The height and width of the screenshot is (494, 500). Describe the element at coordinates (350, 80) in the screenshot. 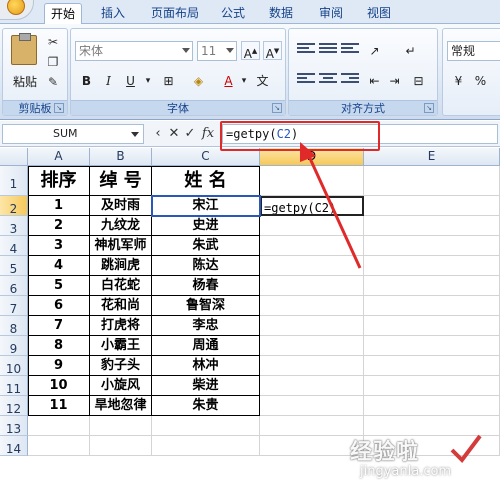

I see `align-right-icon` at that location.